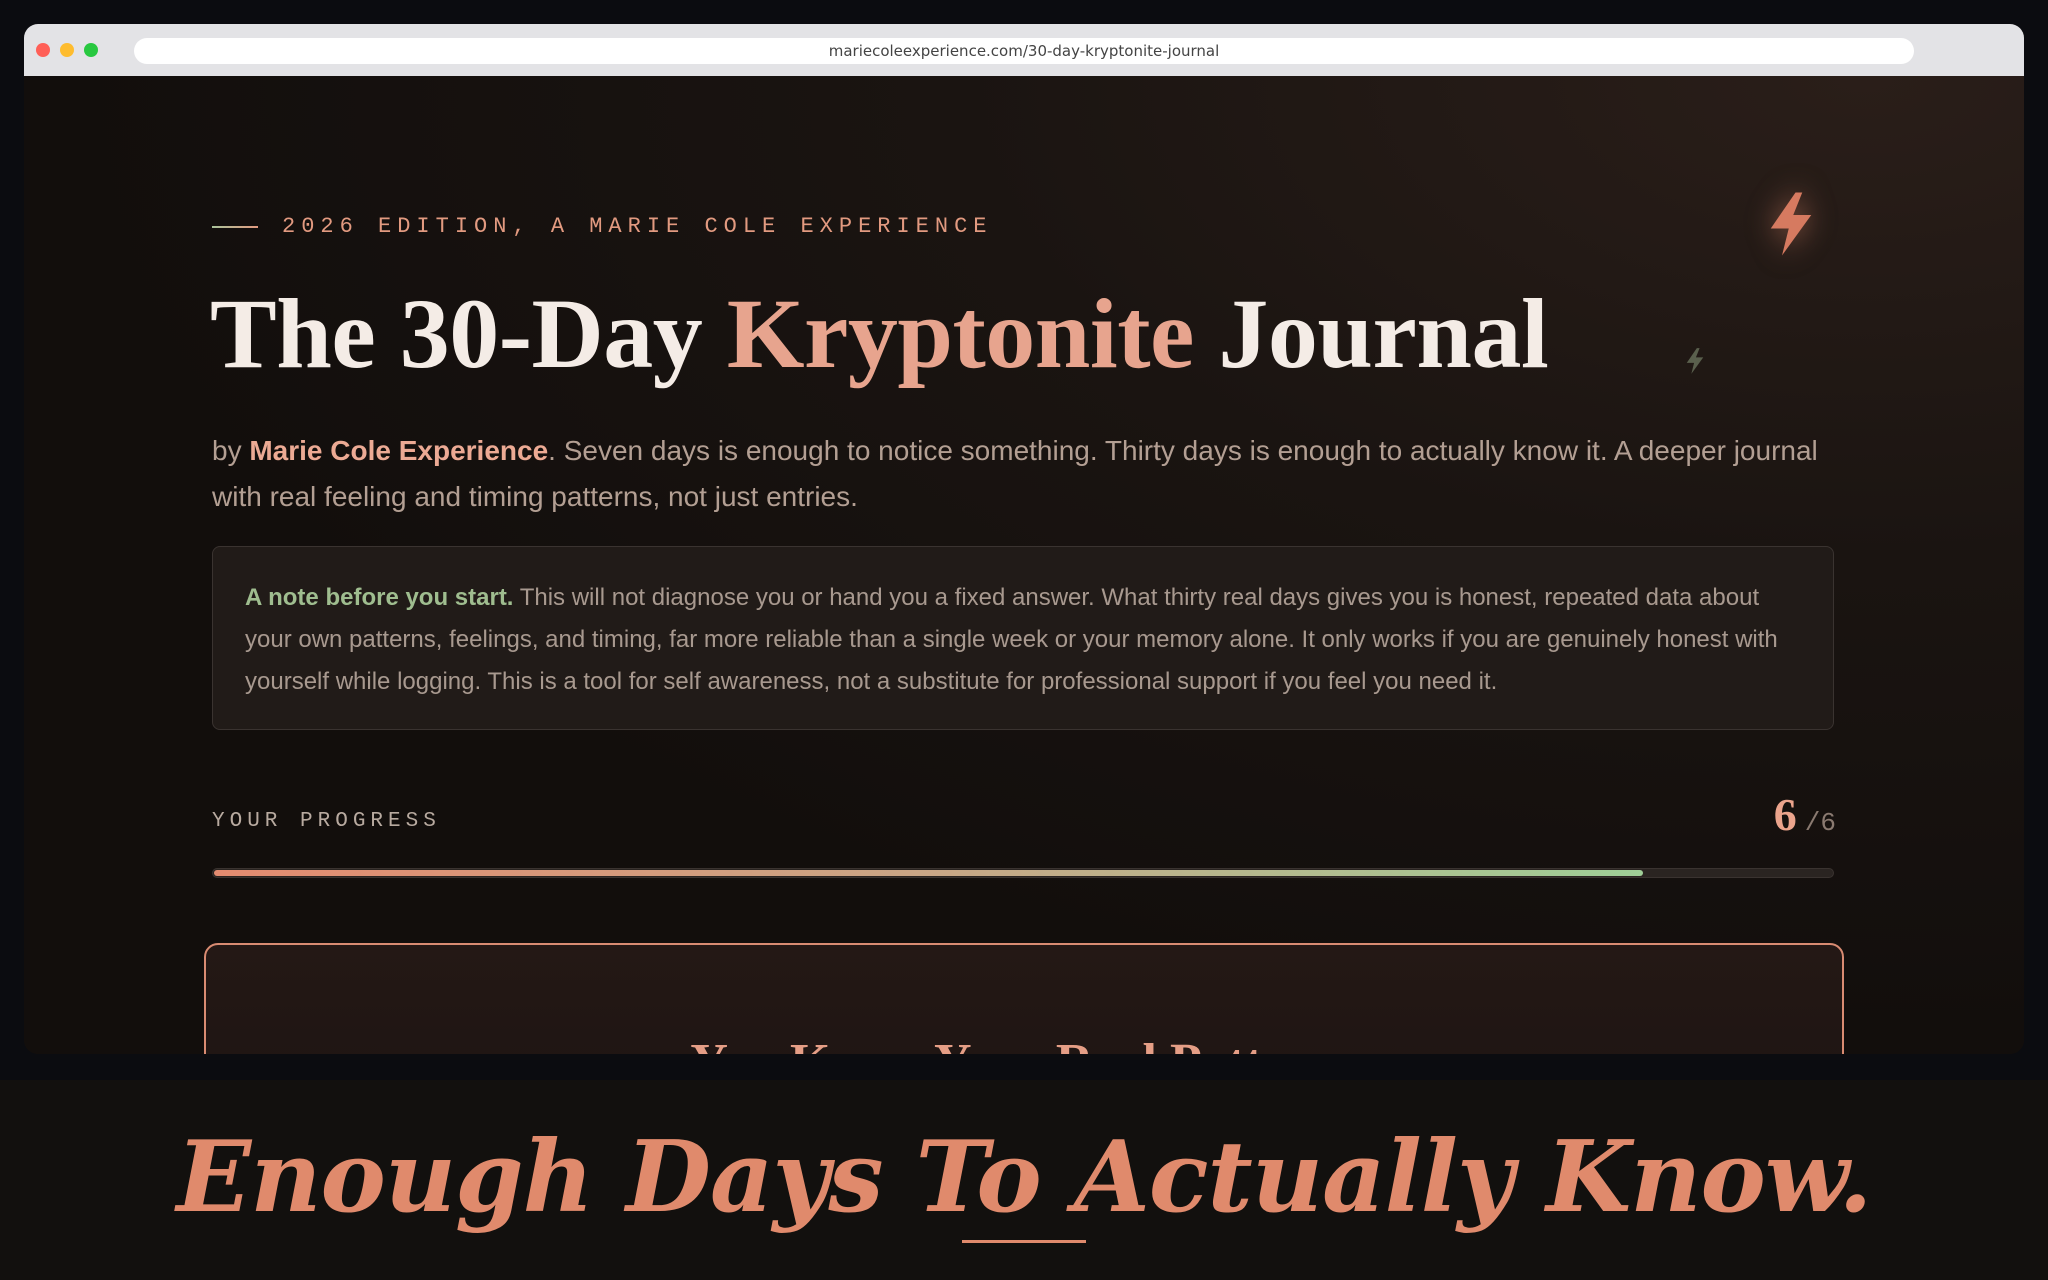 The image size is (2048, 1280). Describe the element at coordinates (1024, 998) in the screenshot. I see `result-card: You Know Your Real Patterns` at that location.